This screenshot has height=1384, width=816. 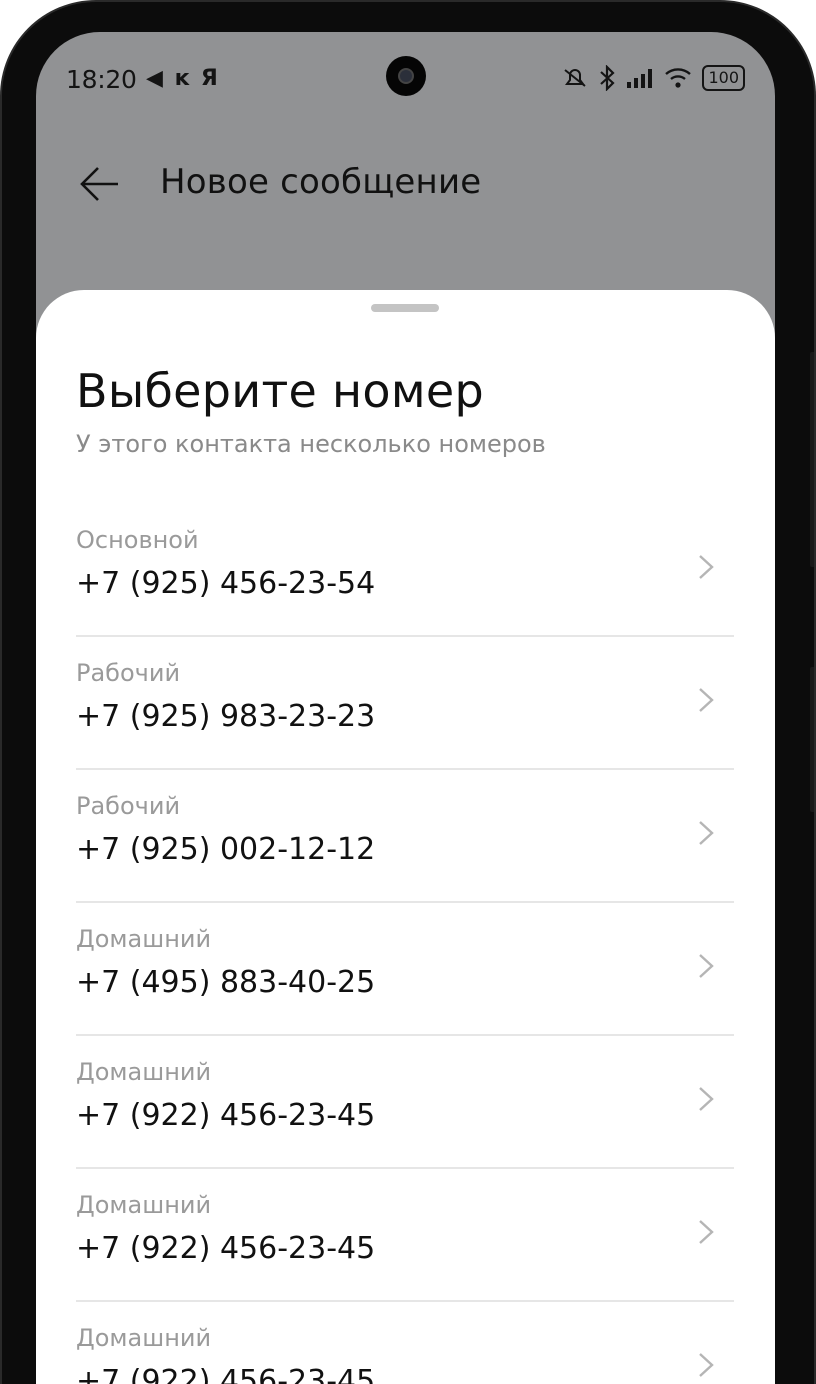 I want to click on front-camera, so click(x=406, y=76).